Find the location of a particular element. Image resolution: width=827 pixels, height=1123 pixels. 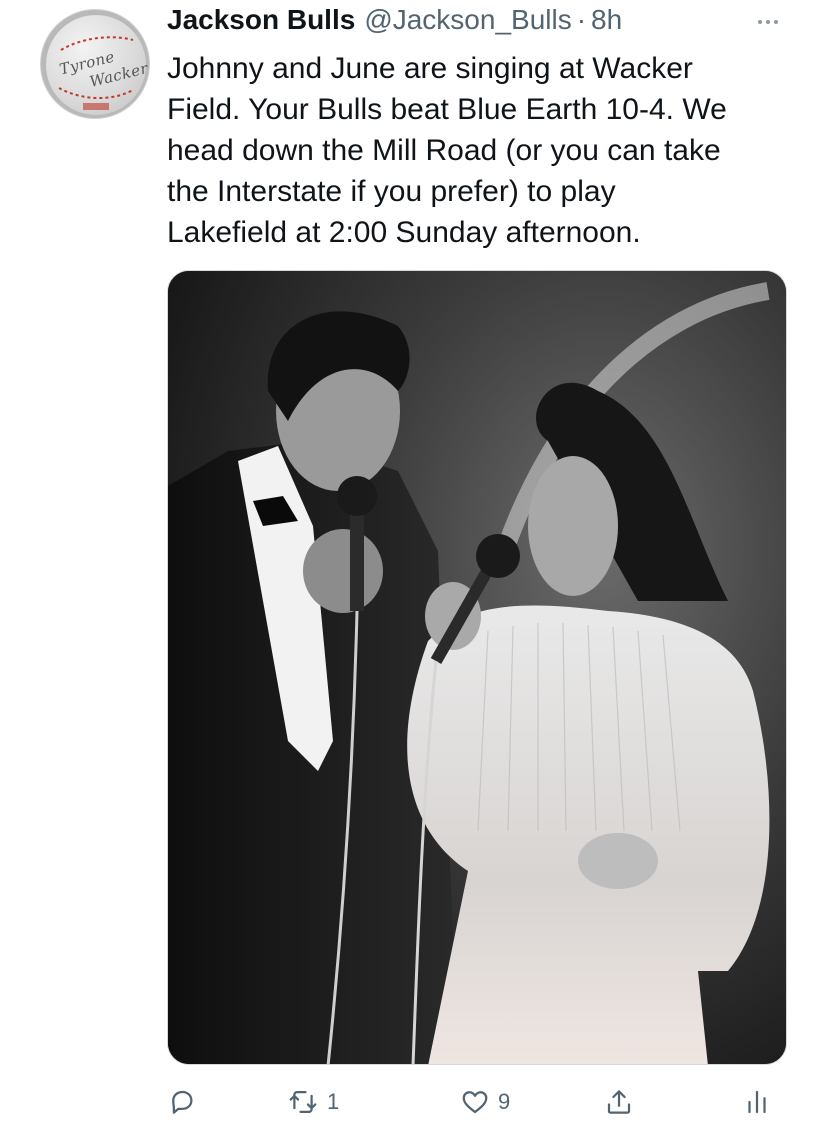

display-name: Jackson Bulls is located at coordinates (261, 20).